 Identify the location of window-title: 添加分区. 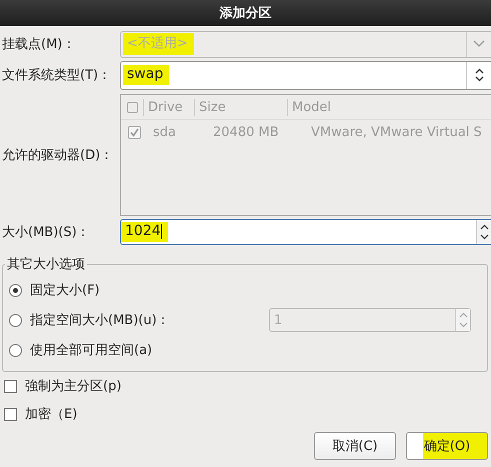
(246, 13).